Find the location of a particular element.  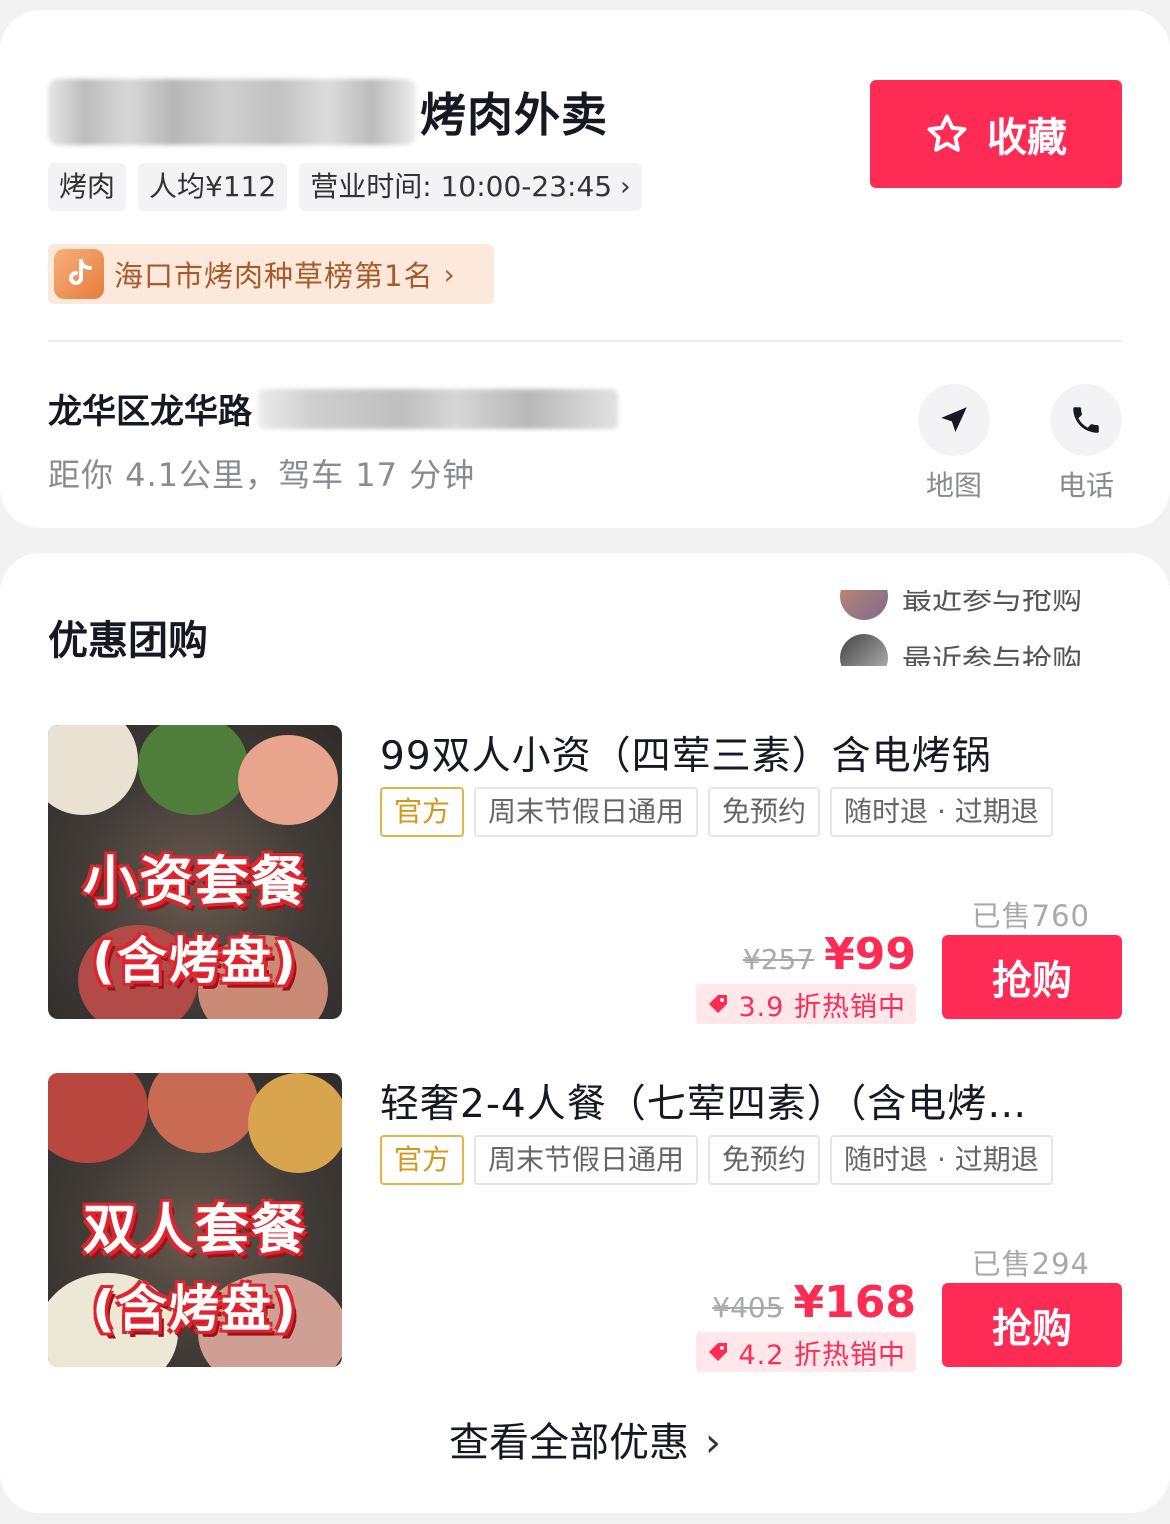

shop-tags: 烤肉 人均¥112 营业时间: 10:00-23:45 › is located at coordinates (345, 187).